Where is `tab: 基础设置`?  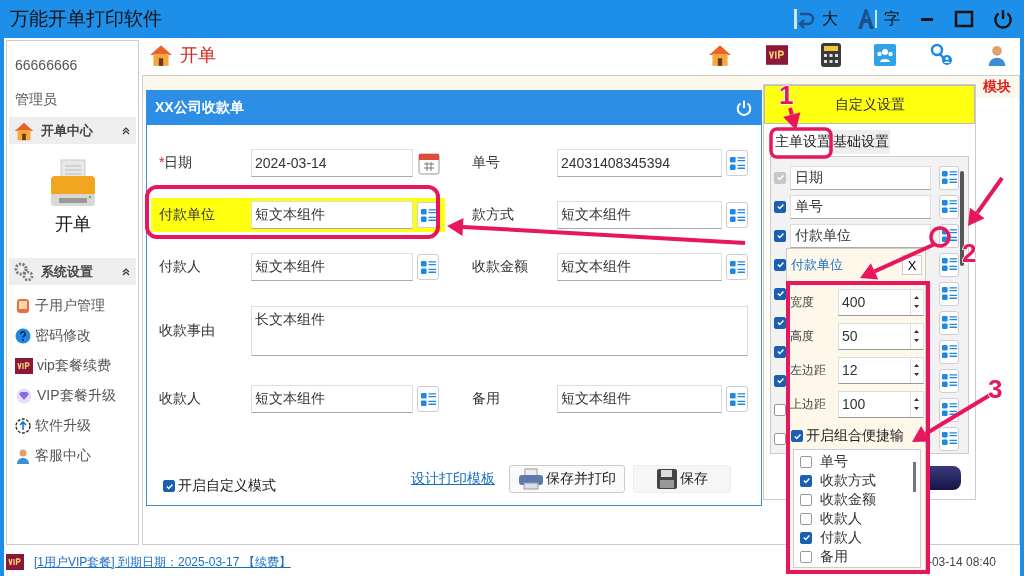
tab: 基础设置 is located at coordinates (861, 142).